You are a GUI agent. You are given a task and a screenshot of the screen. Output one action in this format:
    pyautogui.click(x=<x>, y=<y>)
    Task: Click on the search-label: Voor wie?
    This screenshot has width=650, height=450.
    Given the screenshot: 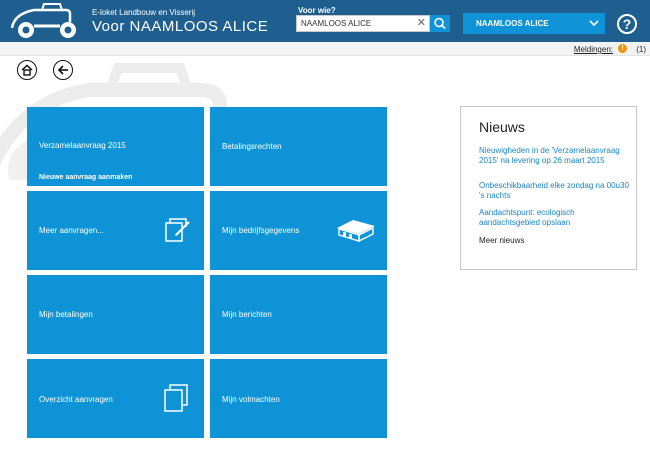 What is the action you would take?
    pyautogui.click(x=317, y=10)
    